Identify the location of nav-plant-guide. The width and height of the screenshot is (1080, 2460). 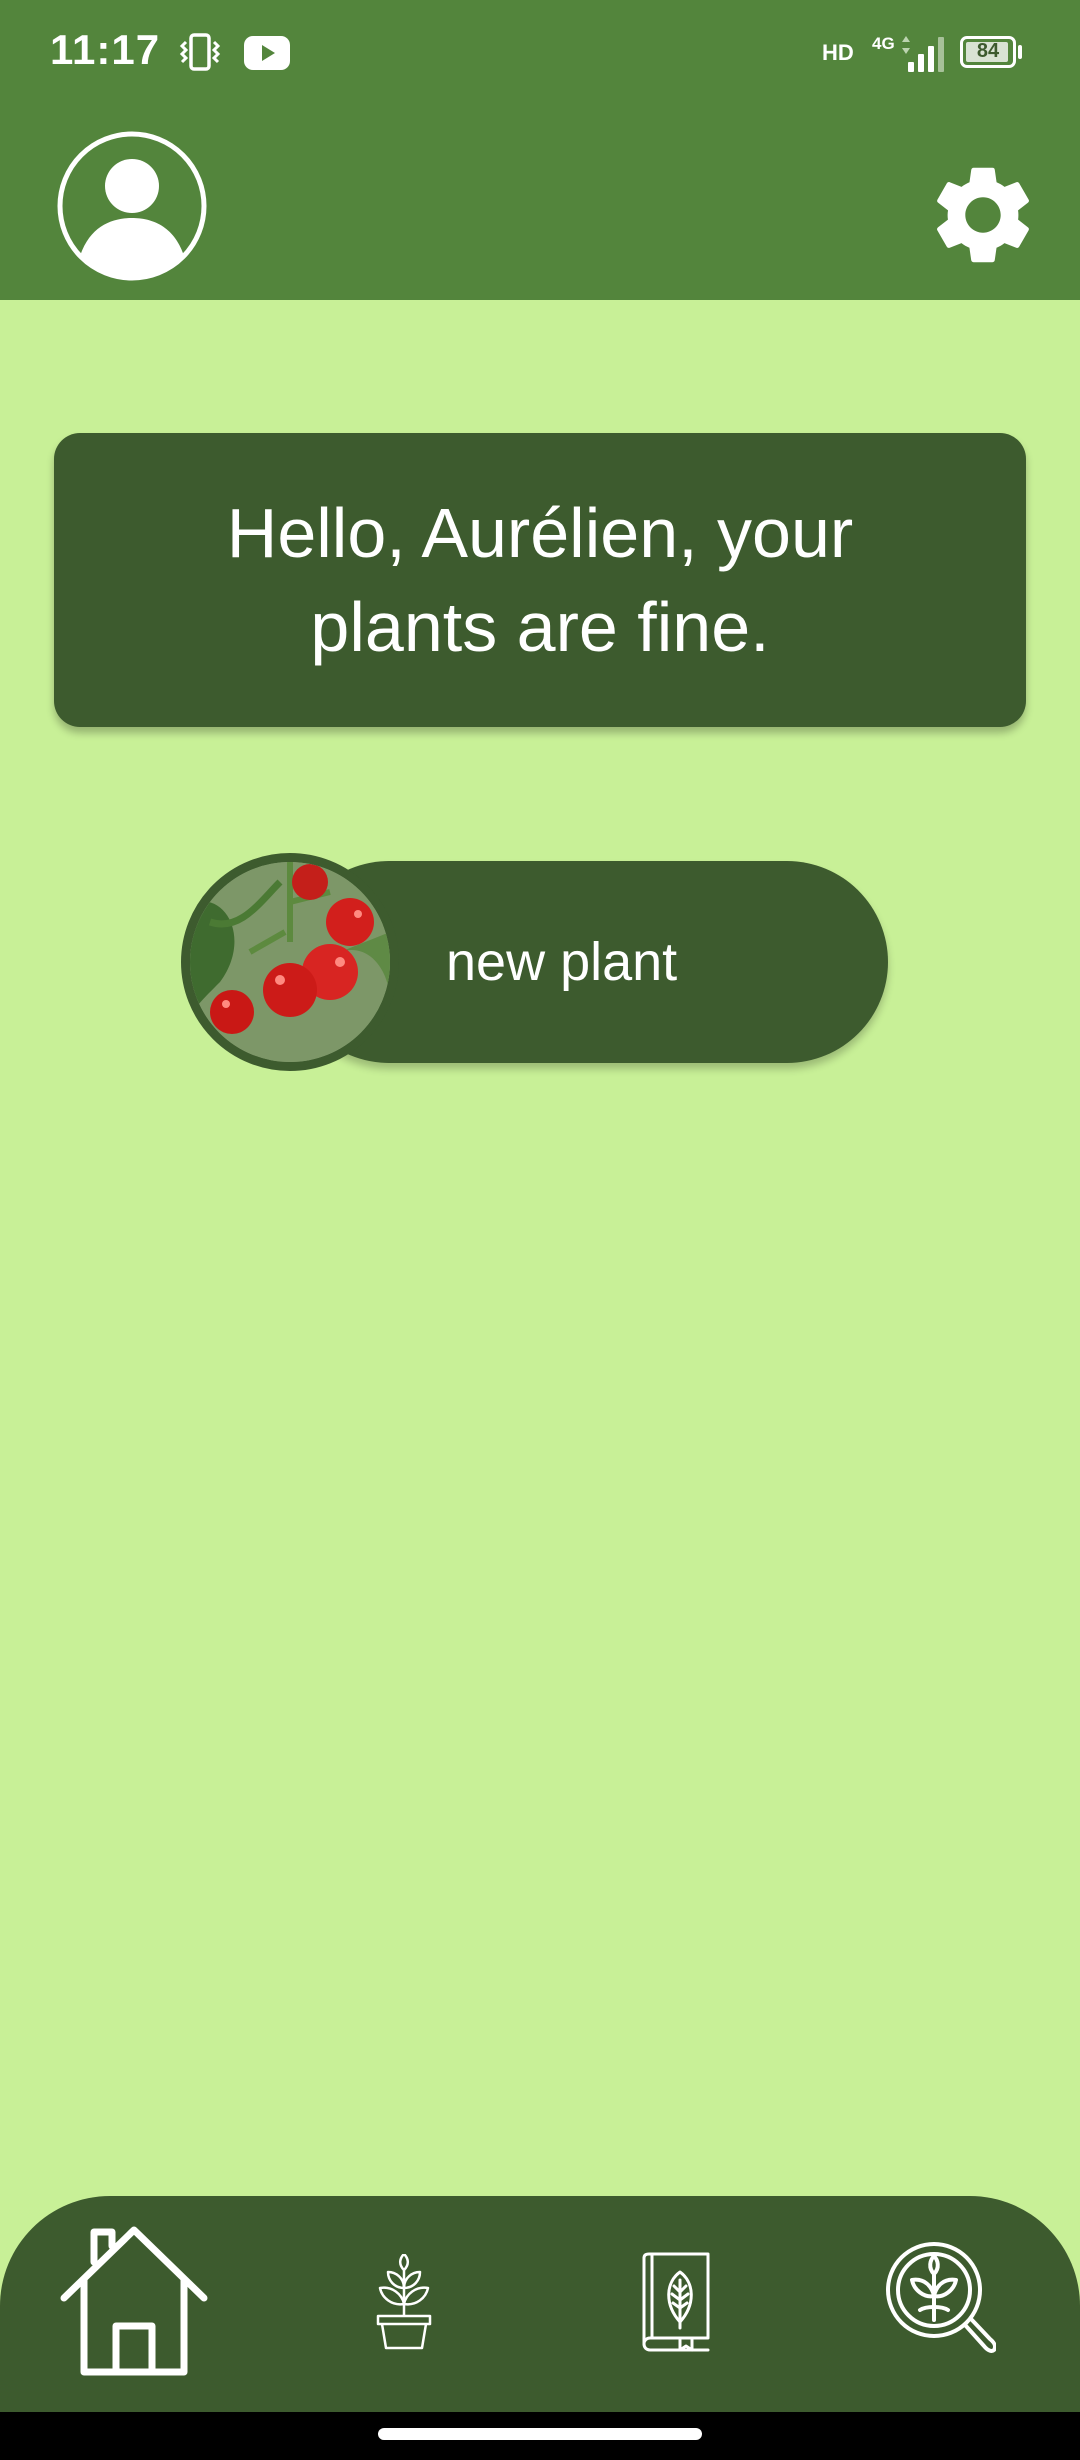
(674, 2304).